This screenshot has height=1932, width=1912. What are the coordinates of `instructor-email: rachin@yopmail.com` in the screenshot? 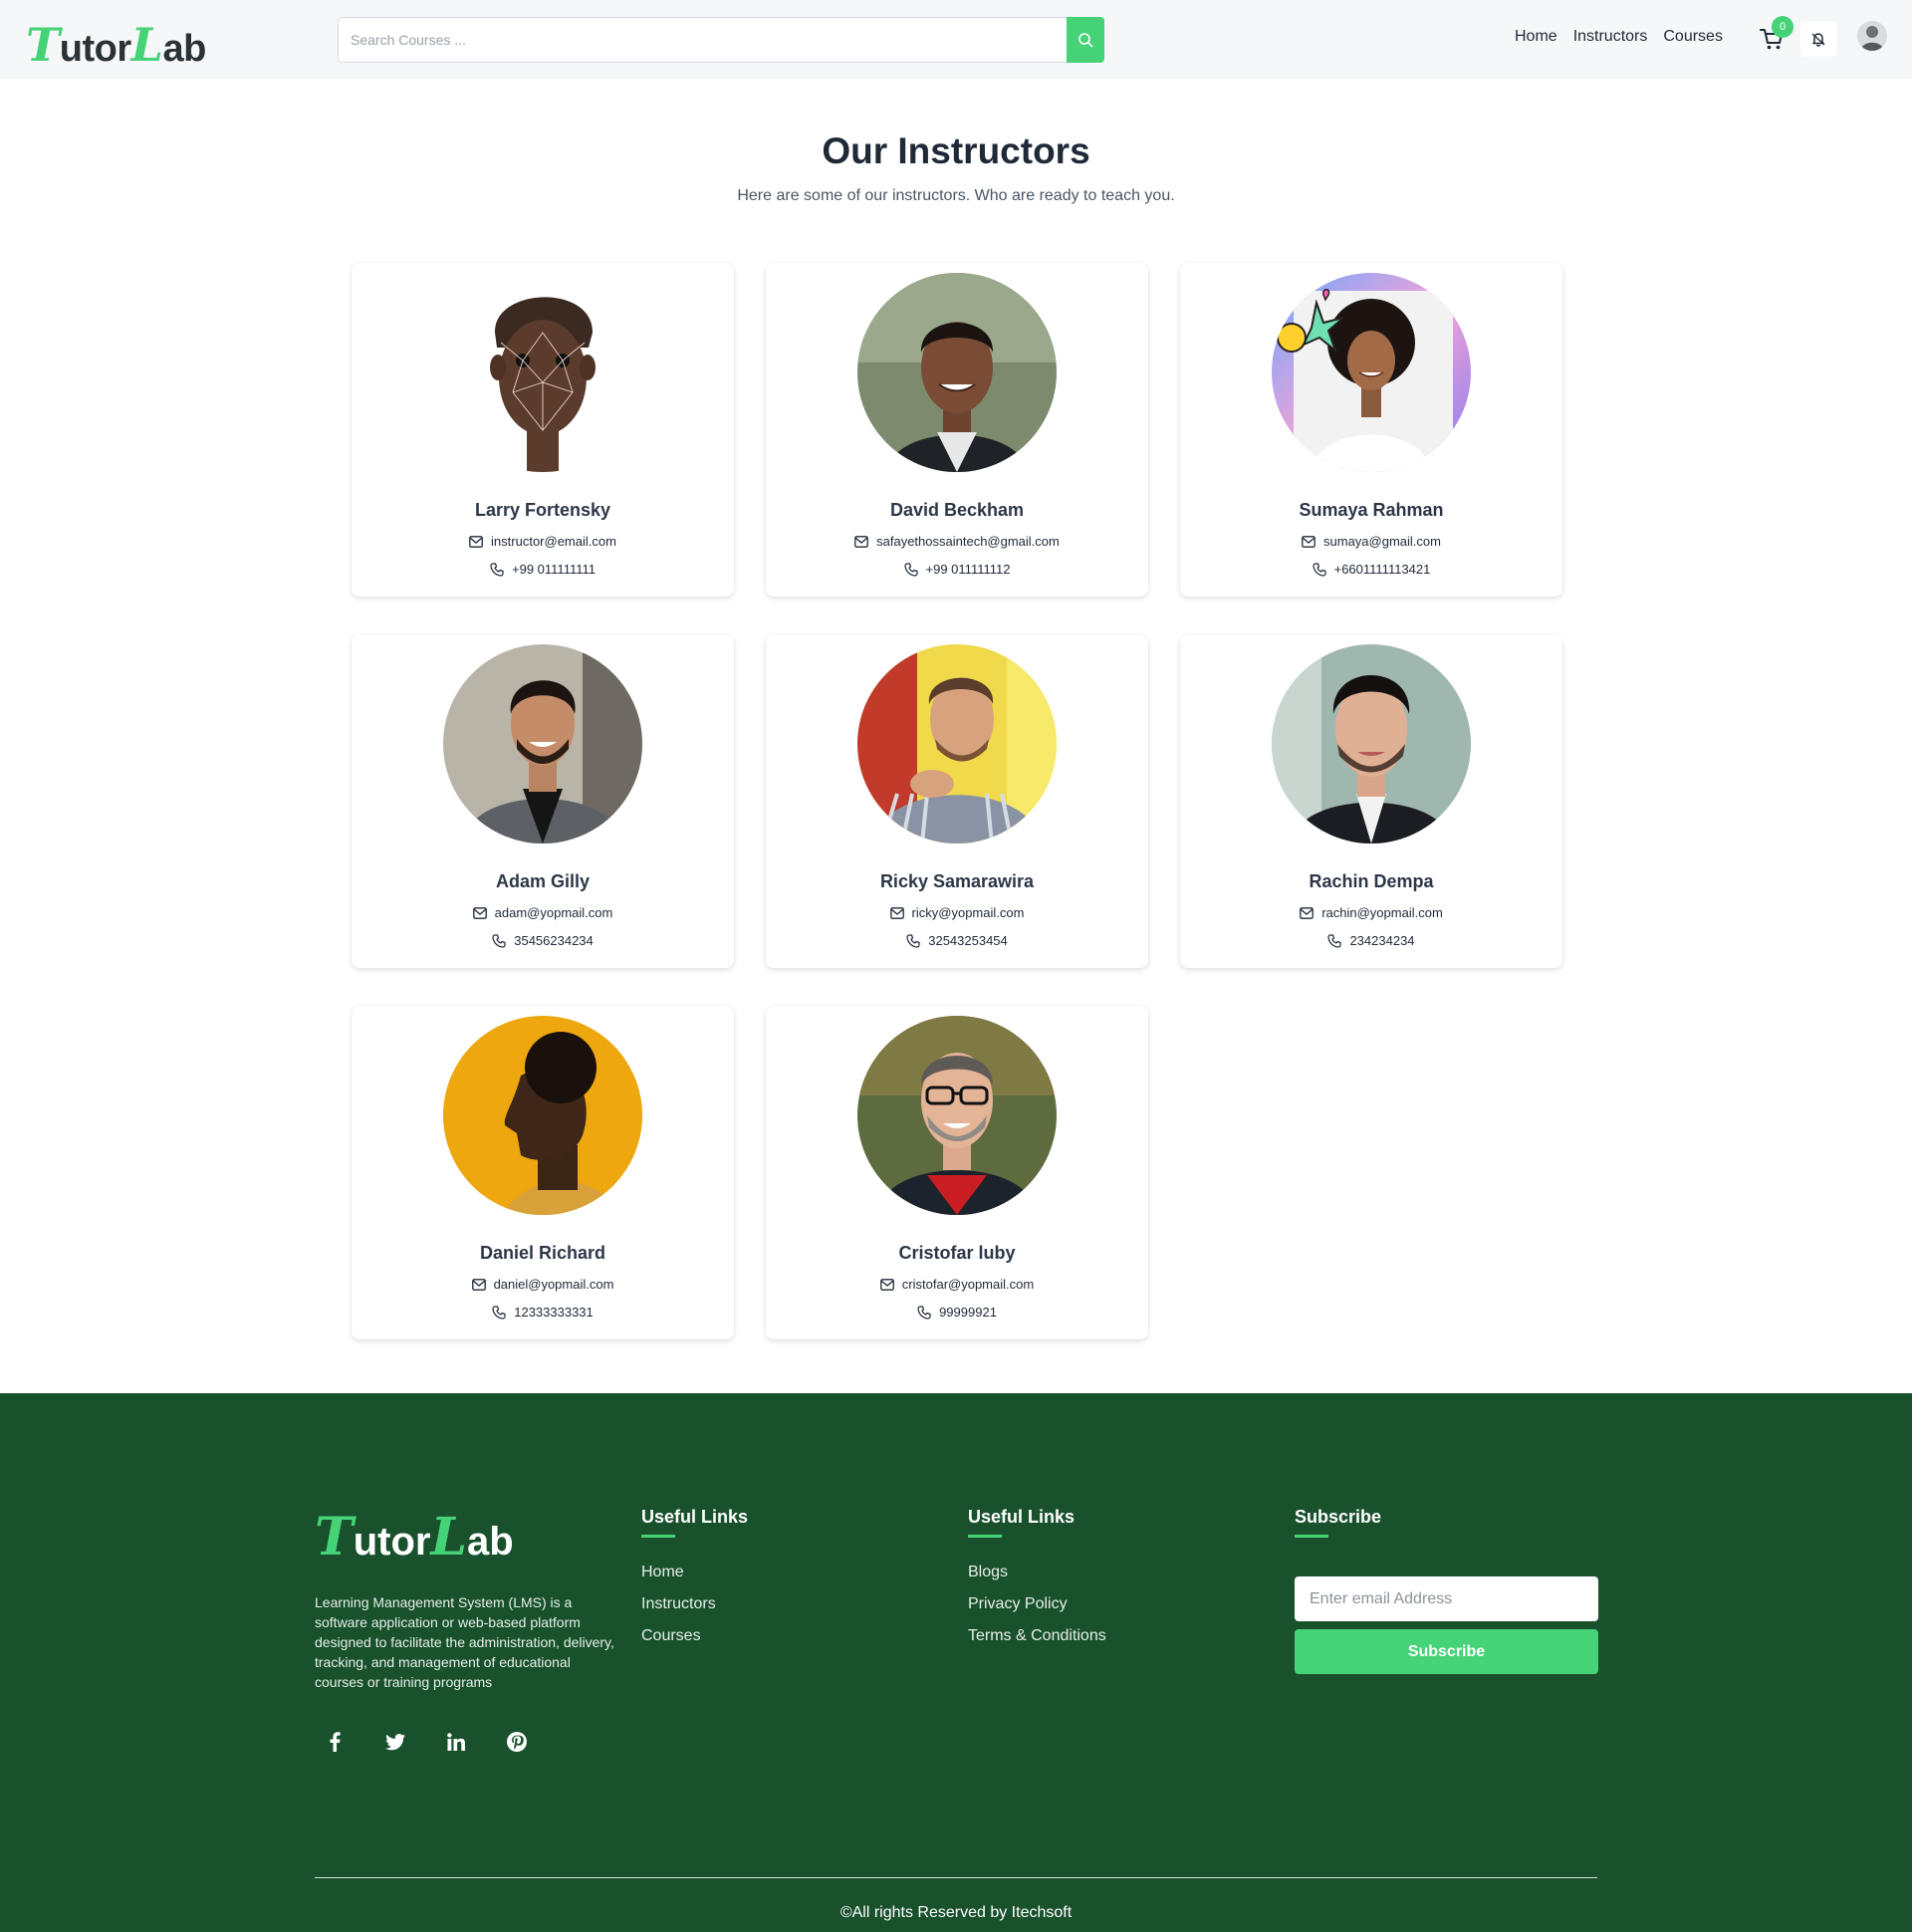 It's located at (1382, 912).